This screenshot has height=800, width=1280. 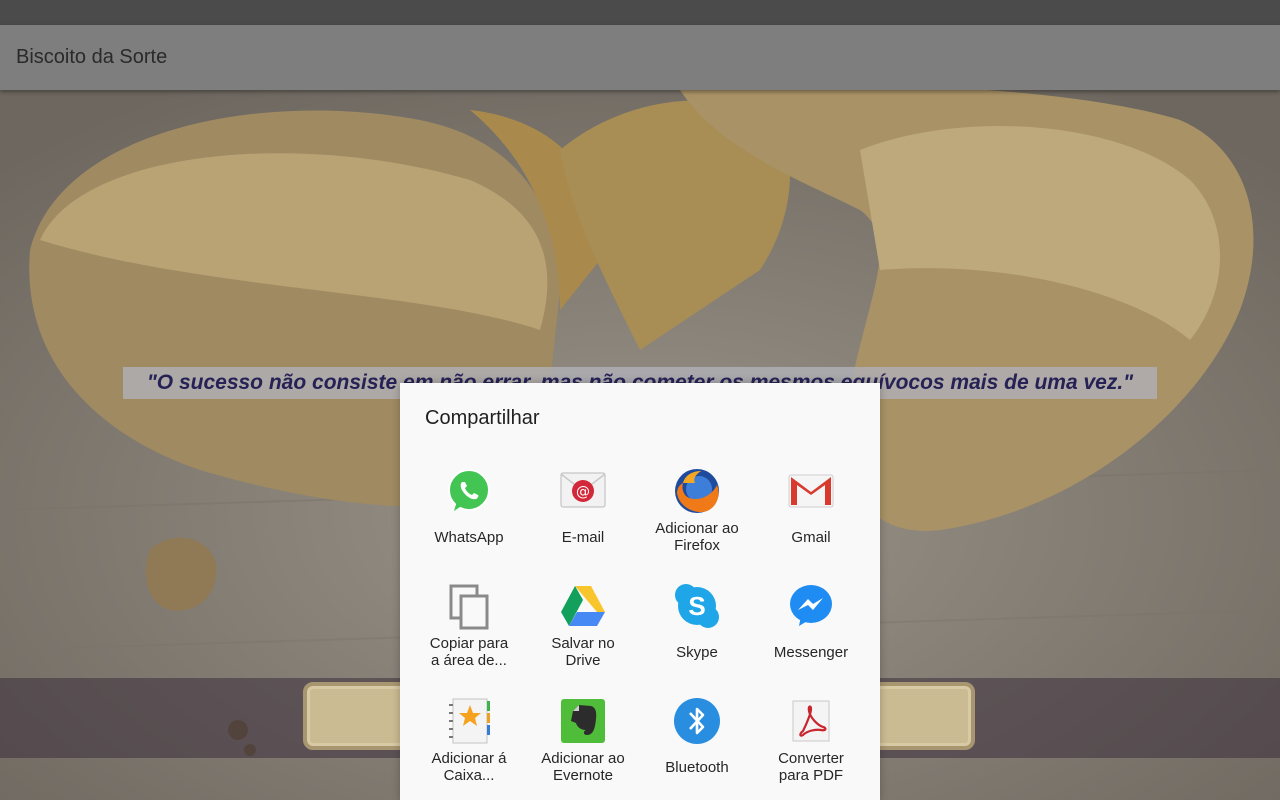 I want to click on pdf-converter-icon, so click(x=811, y=721).